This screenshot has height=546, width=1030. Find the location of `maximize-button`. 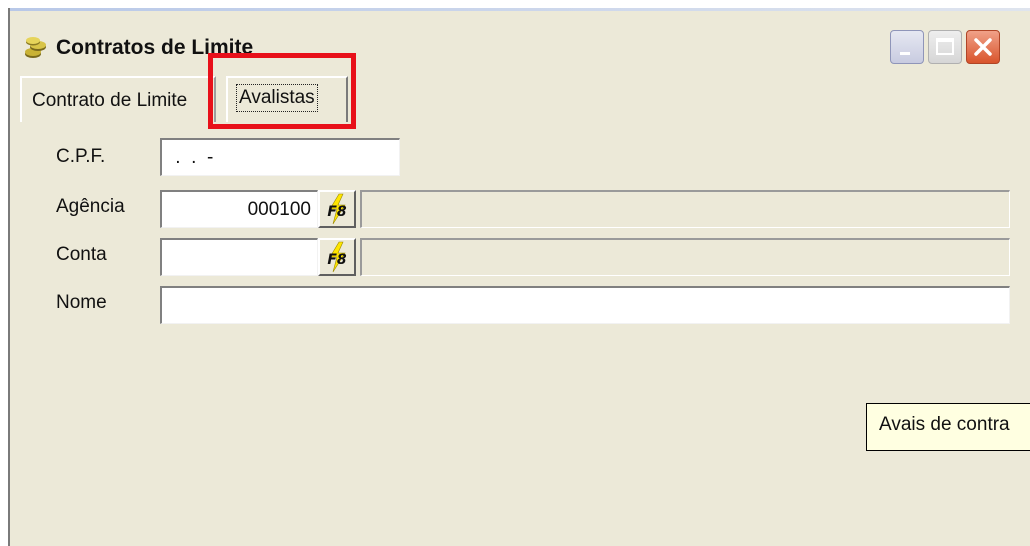

maximize-button is located at coordinates (945, 47).